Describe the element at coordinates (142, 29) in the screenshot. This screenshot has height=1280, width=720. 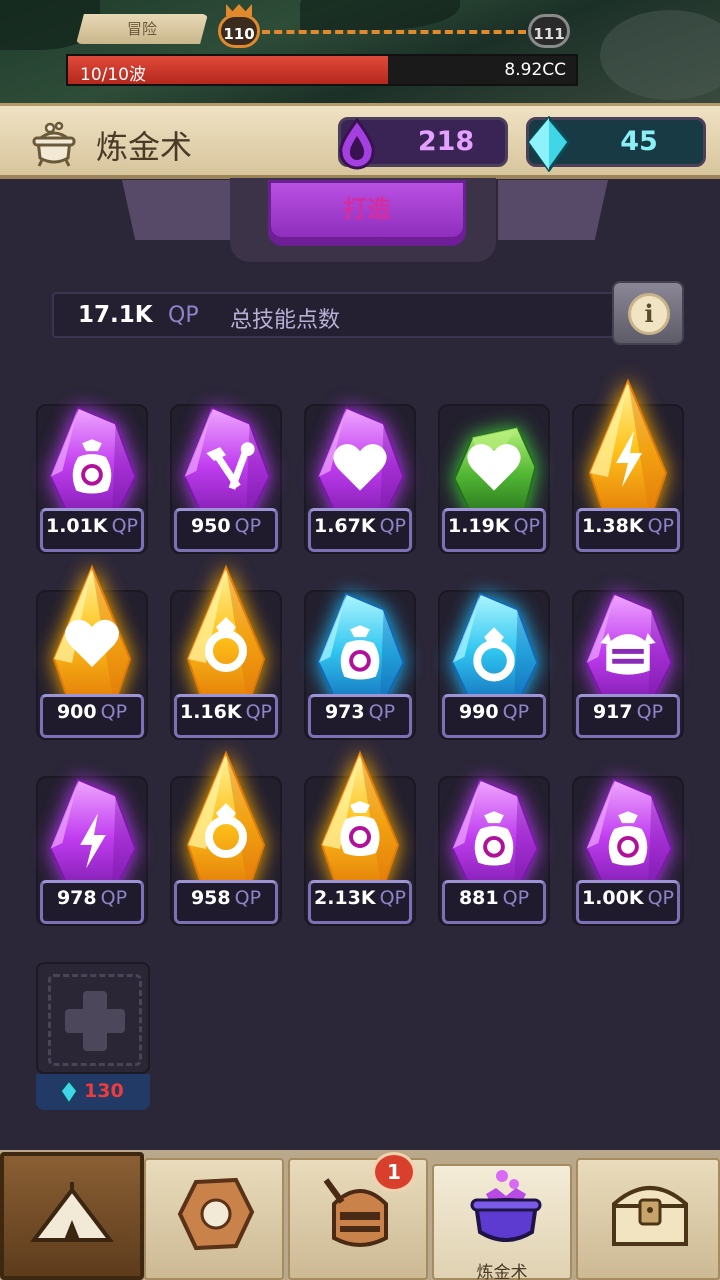
I see `adventure-tab: 冒险` at that location.